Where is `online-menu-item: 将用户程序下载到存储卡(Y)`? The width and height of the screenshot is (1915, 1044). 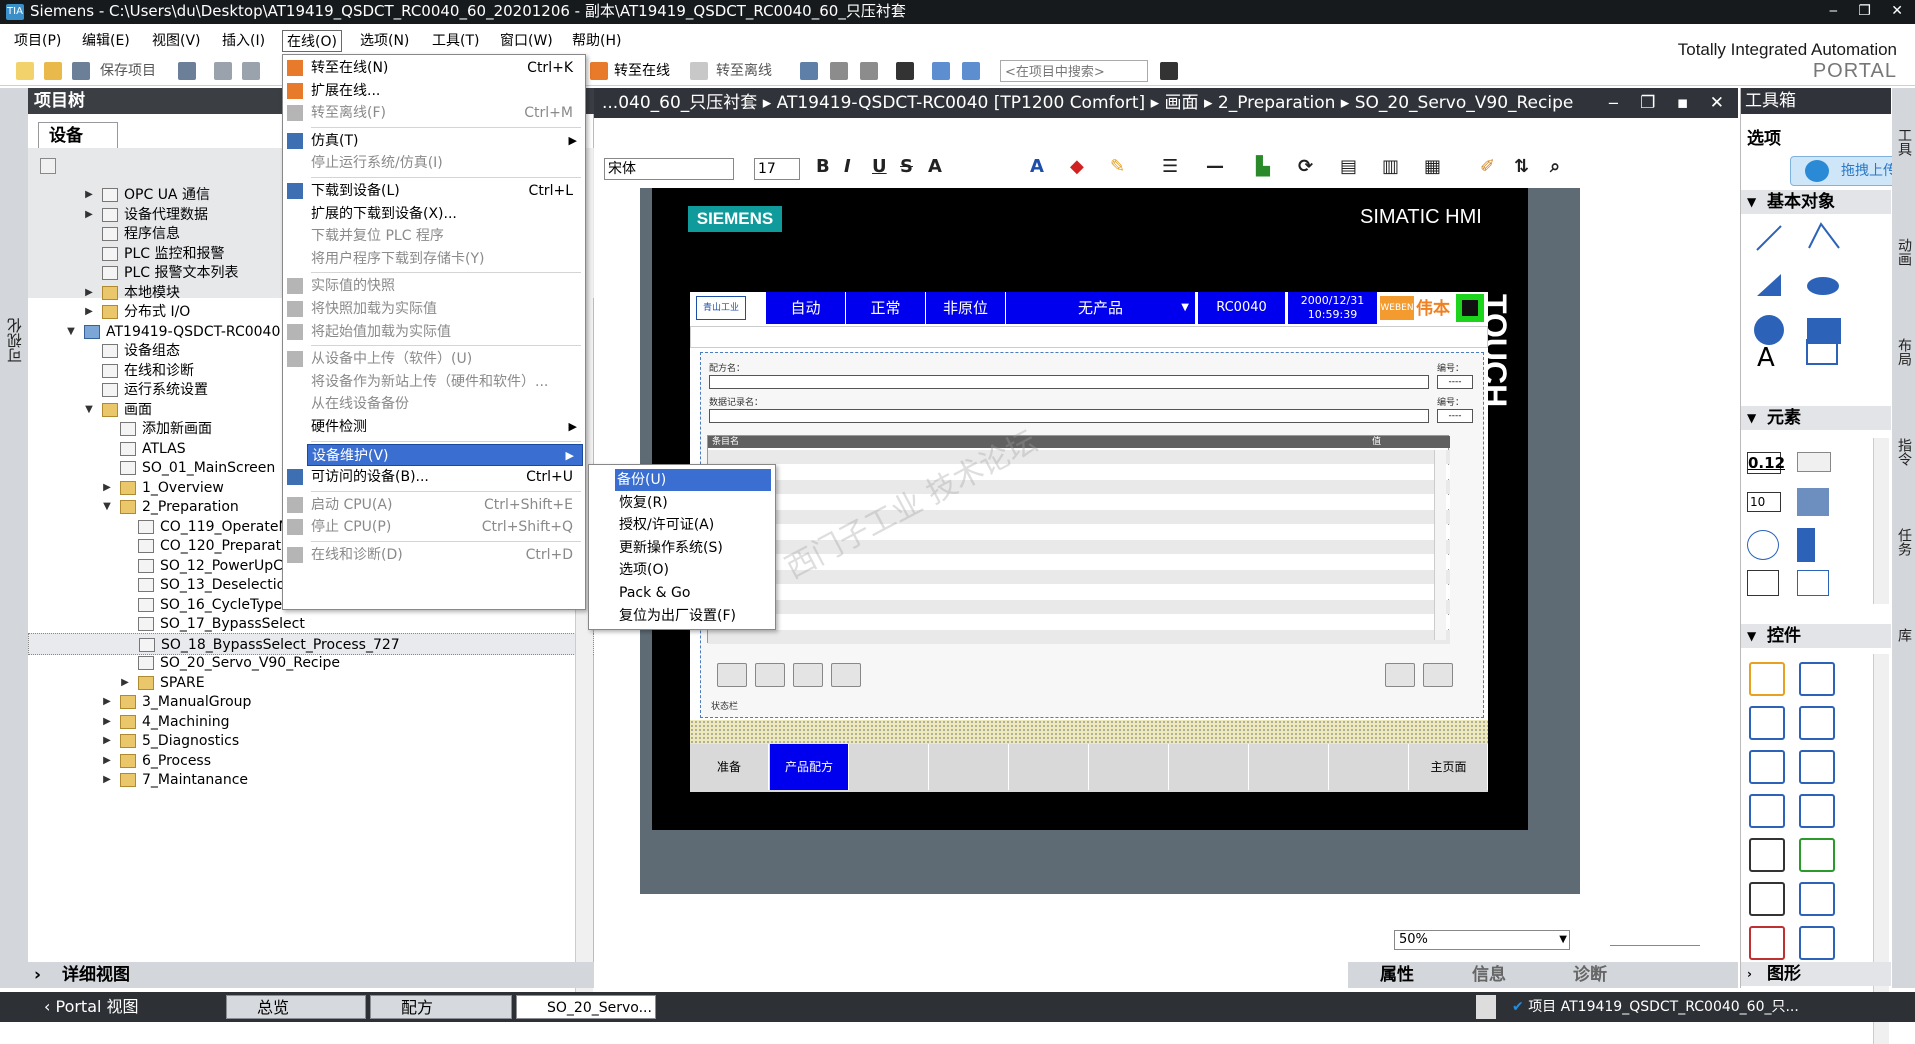 online-menu-item: 将用户程序下载到存储卡(Y) is located at coordinates (434, 259).